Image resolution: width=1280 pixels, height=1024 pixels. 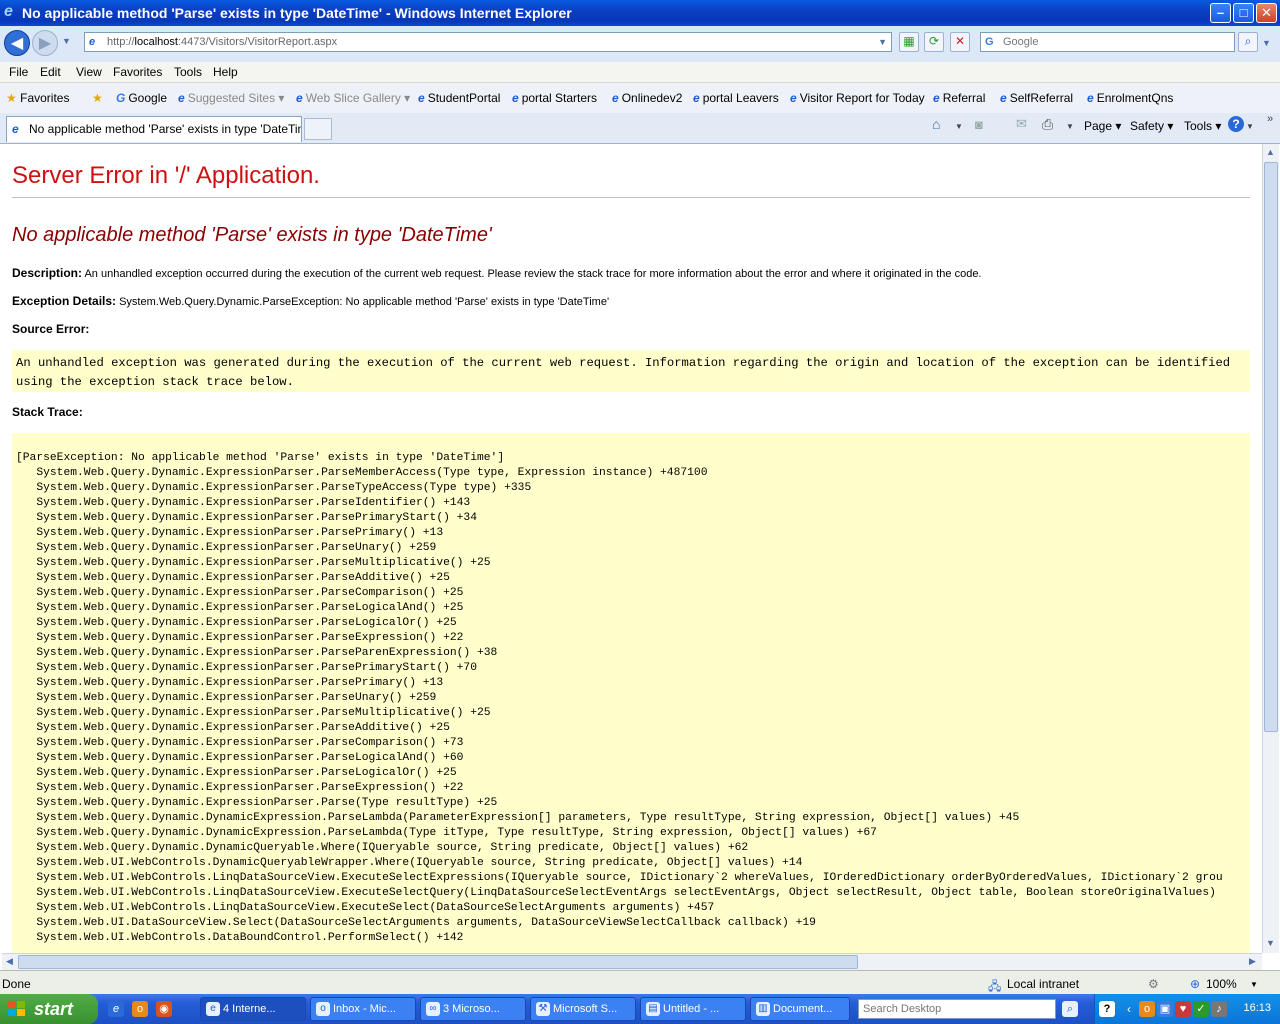 What do you see at coordinates (1270, 152) in the screenshot?
I see `scroll-up-icon: ▲` at bounding box center [1270, 152].